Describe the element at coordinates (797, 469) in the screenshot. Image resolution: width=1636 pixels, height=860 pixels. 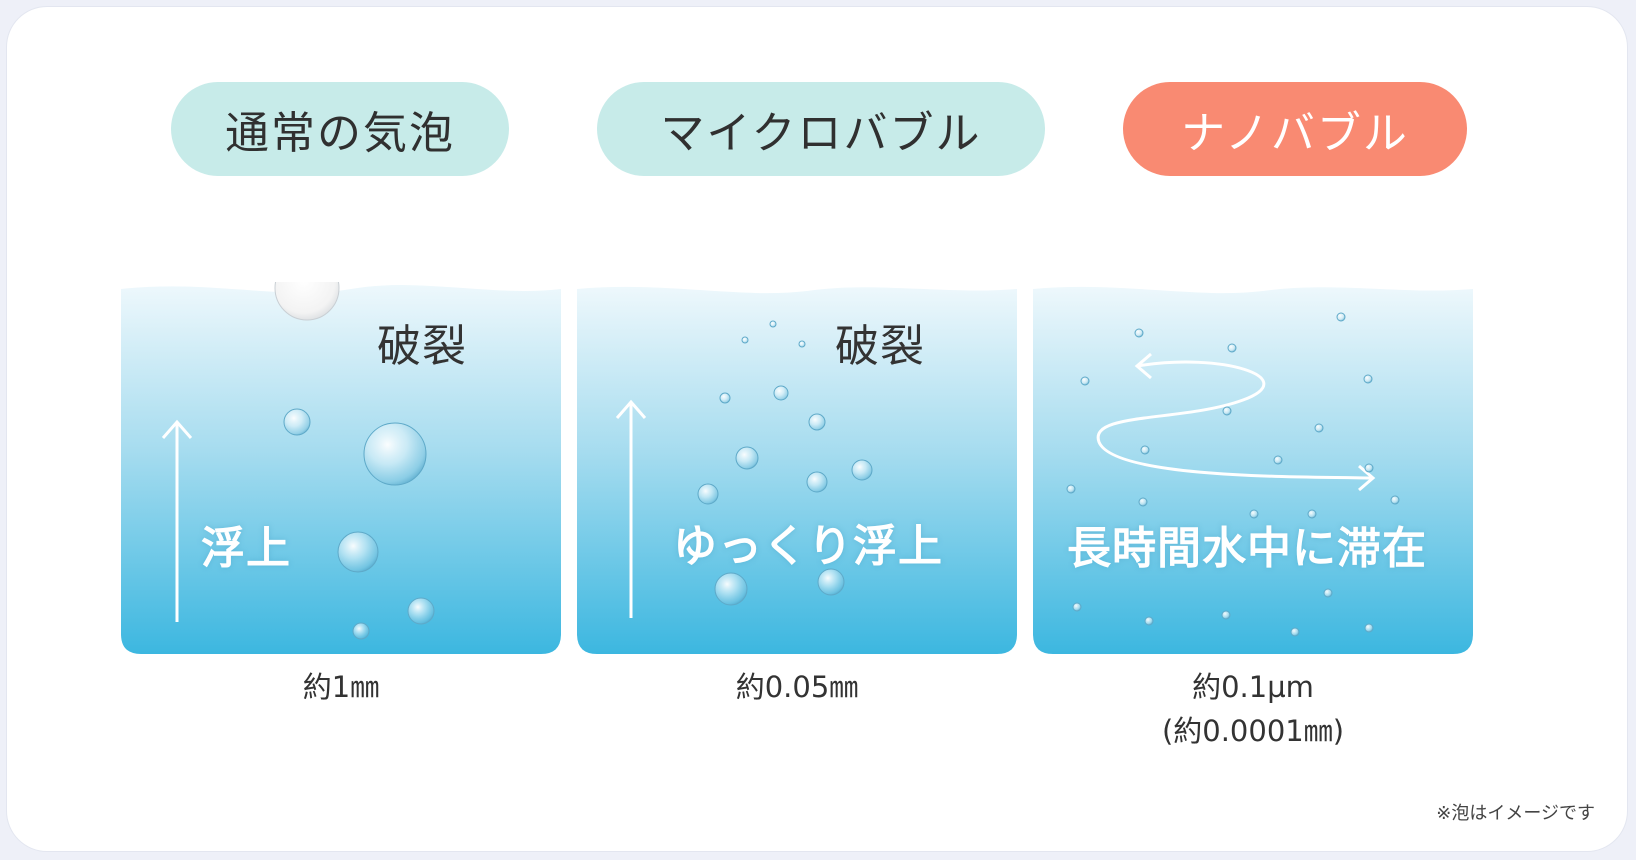
I see `water-illustration-micro` at that location.